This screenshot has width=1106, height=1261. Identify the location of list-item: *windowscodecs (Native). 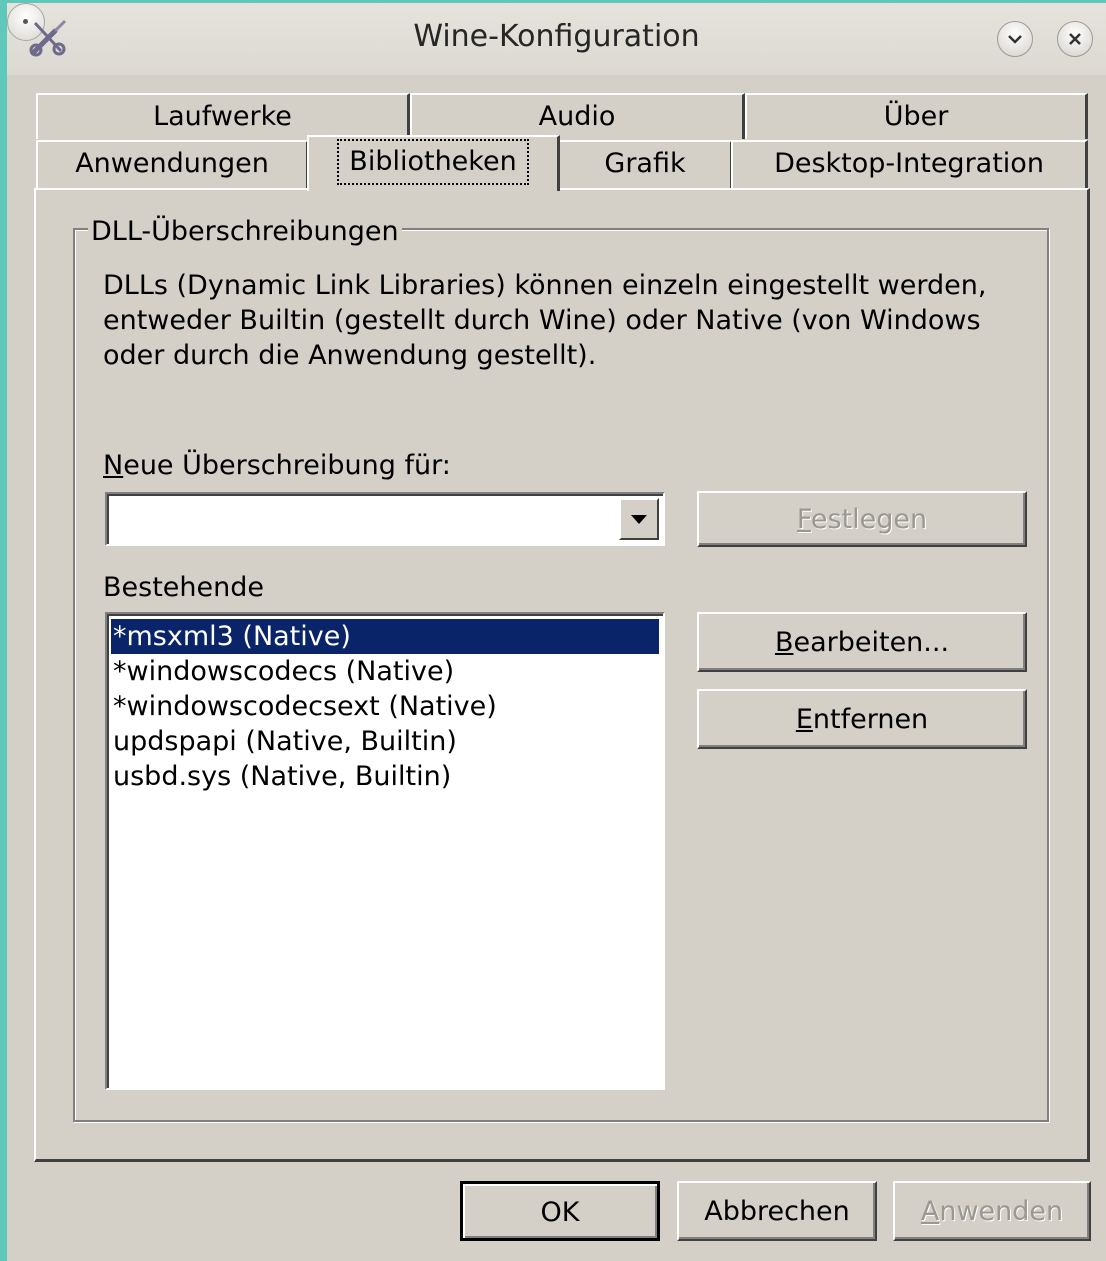
(385, 671).